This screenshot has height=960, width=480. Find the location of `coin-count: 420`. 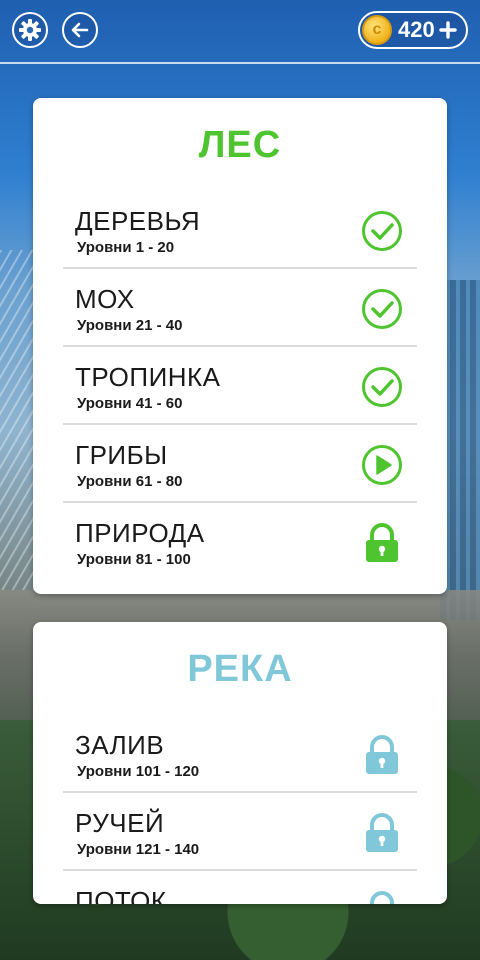

coin-count: 420 is located at coordinates (416, 29).